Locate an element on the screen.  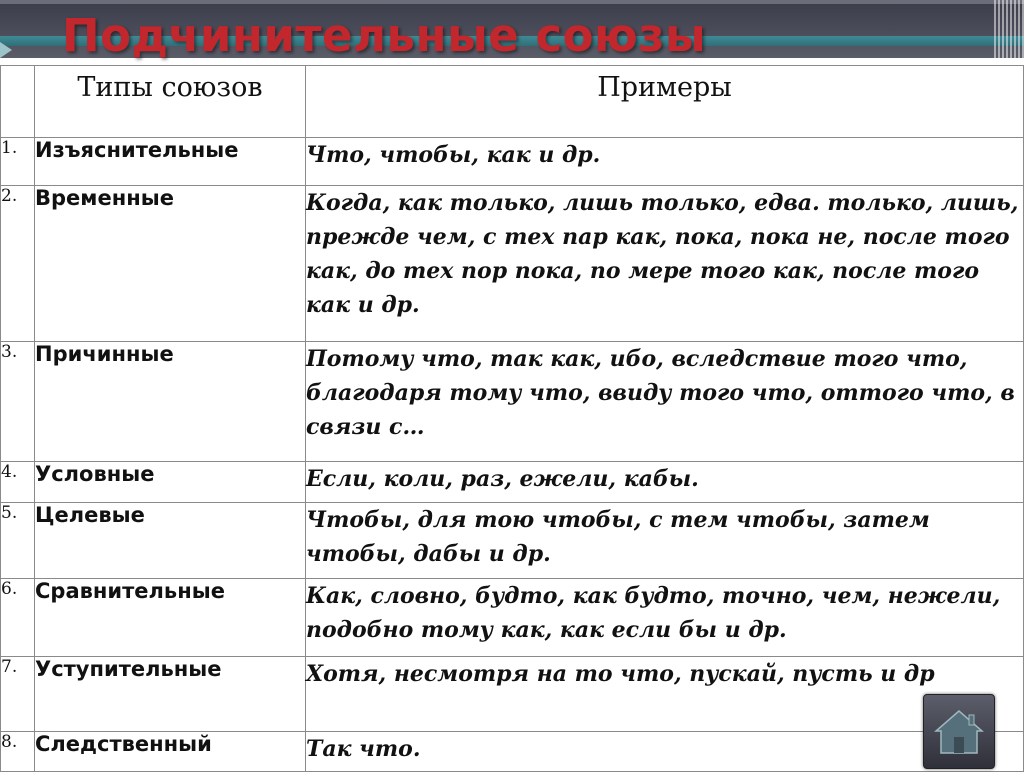
row-number: 7. is located at coordinates (17, 694).